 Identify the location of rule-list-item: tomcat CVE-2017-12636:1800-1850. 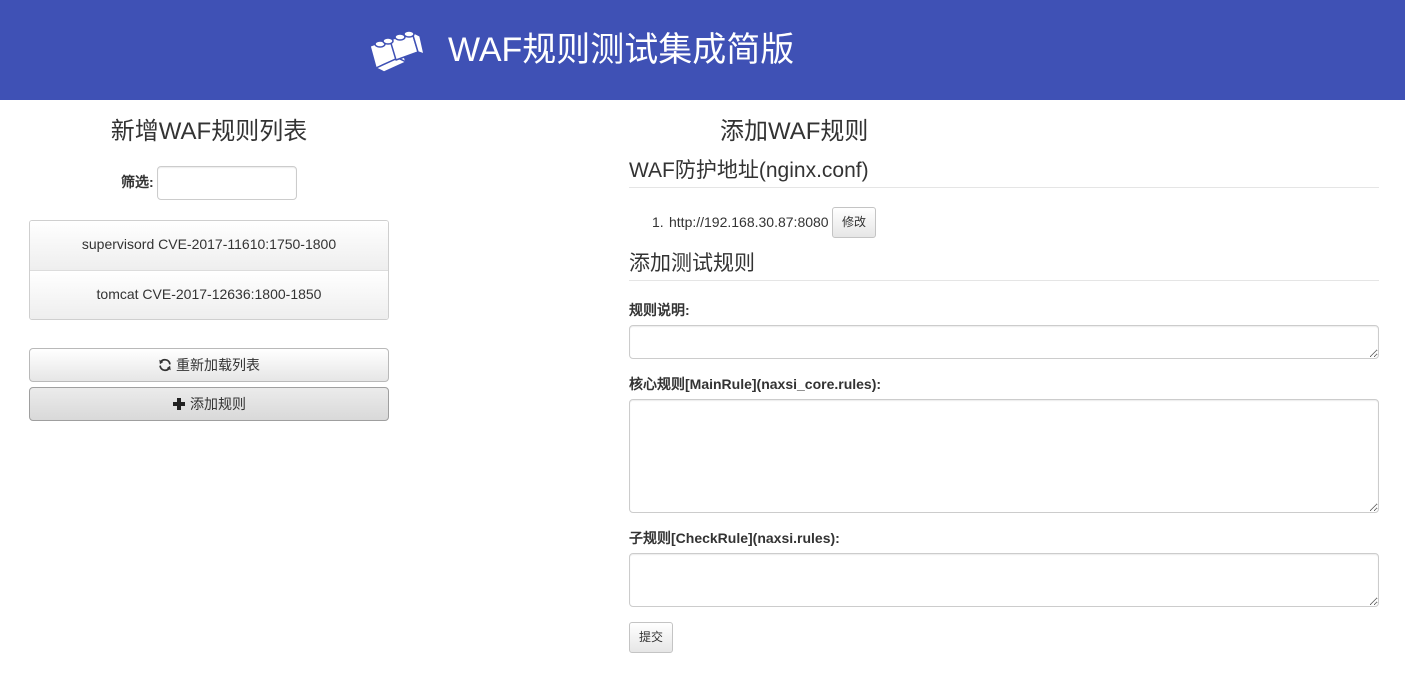
(209, 294).